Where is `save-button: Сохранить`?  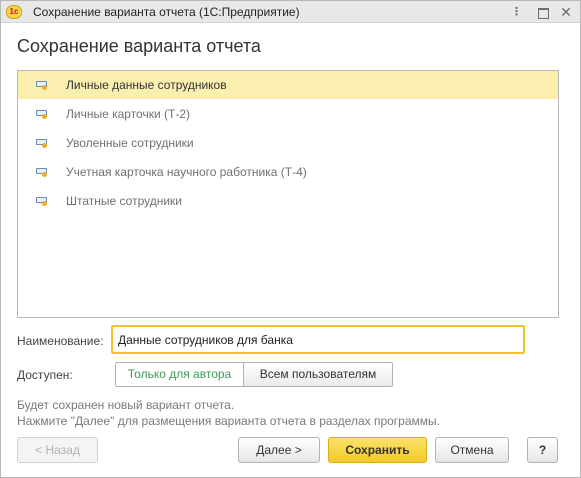
save-button: Сохранить is located at coordinates (377, 450).